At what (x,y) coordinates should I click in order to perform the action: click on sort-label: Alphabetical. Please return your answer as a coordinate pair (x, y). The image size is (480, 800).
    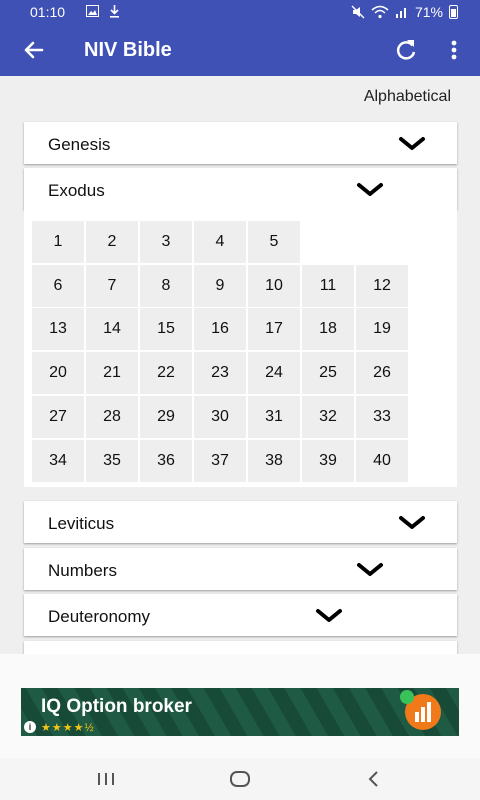
    Looking at the image, I should click on (407, 97).